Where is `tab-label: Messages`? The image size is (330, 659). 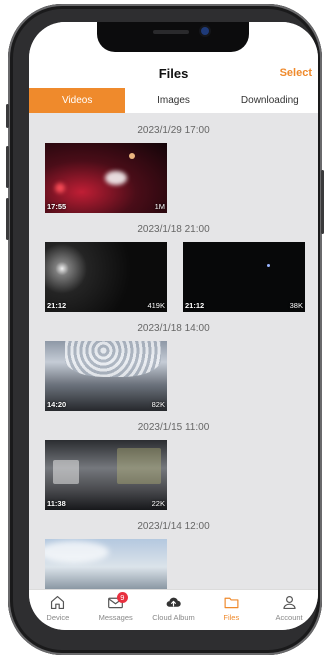 tab-label: Messages is located at coordinates (115, 617).